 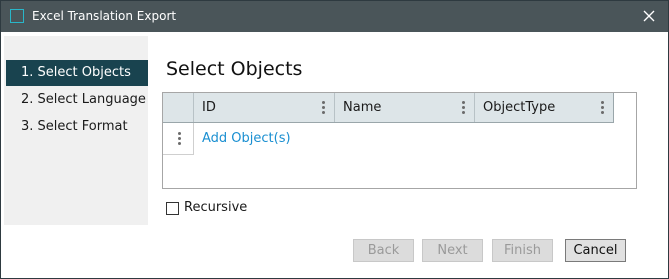 I want to click on close-icon, so click(x=649, y=16).